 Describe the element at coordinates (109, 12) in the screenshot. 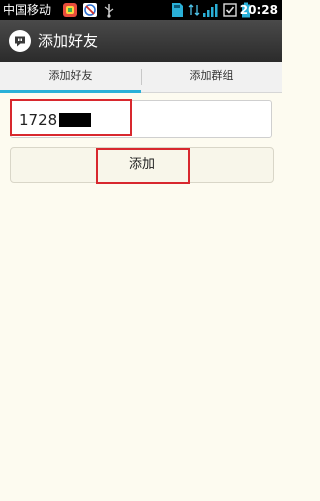

I see `usb-icon` at that location.